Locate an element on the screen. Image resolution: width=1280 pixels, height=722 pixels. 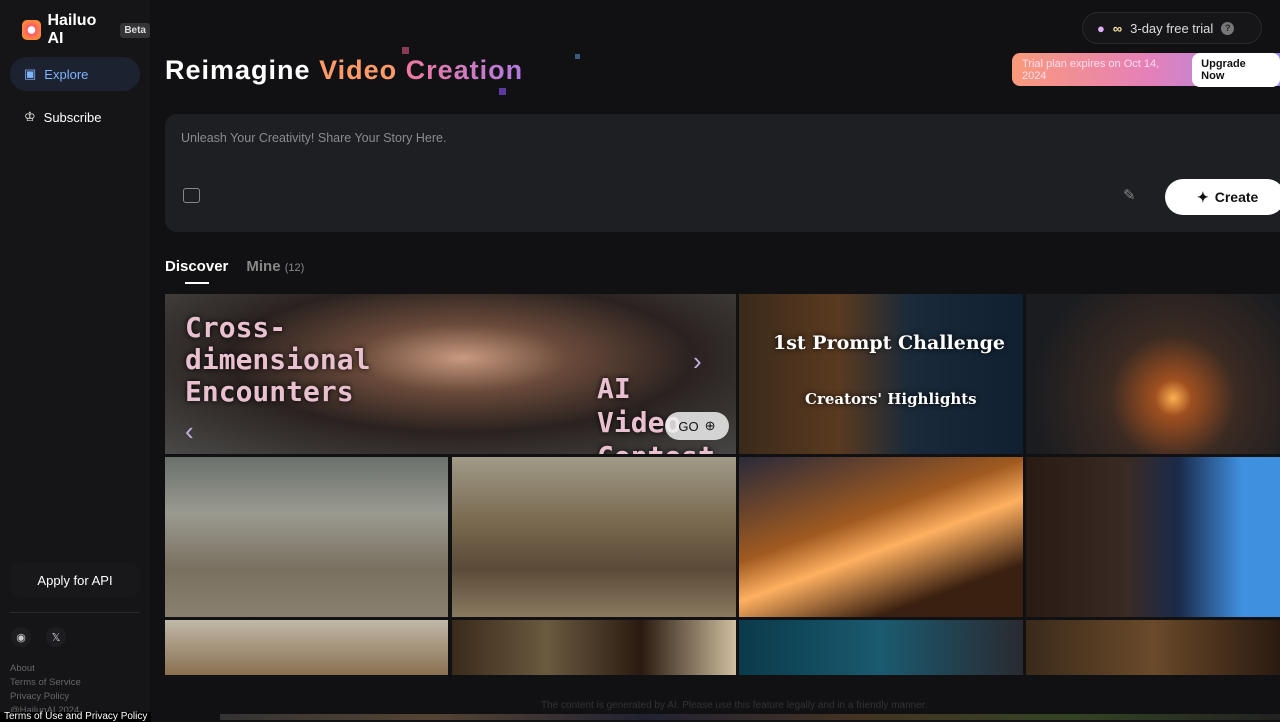
help-icon: ? is located at coordinates (1228, 28).